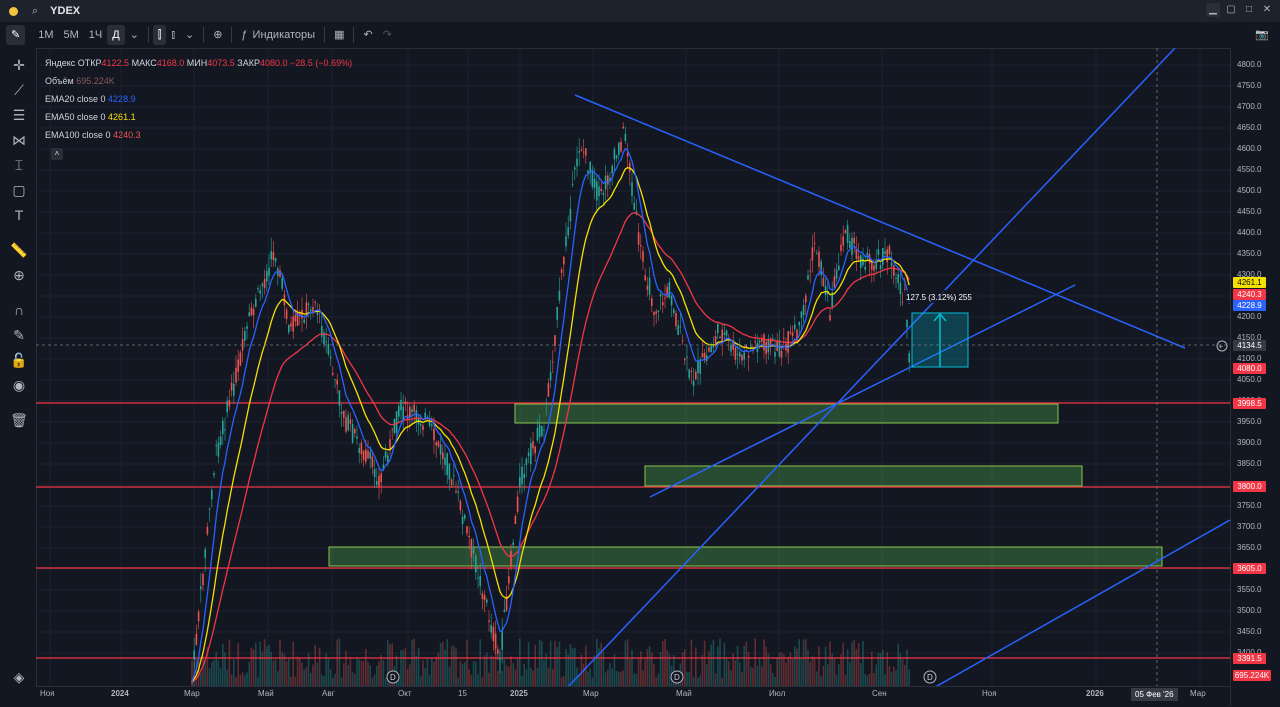  What do you see at coordinates (1249, 358) in the screenshot?
I see `price-tick-label: 4100.0` at bounding box center [1249, 358].